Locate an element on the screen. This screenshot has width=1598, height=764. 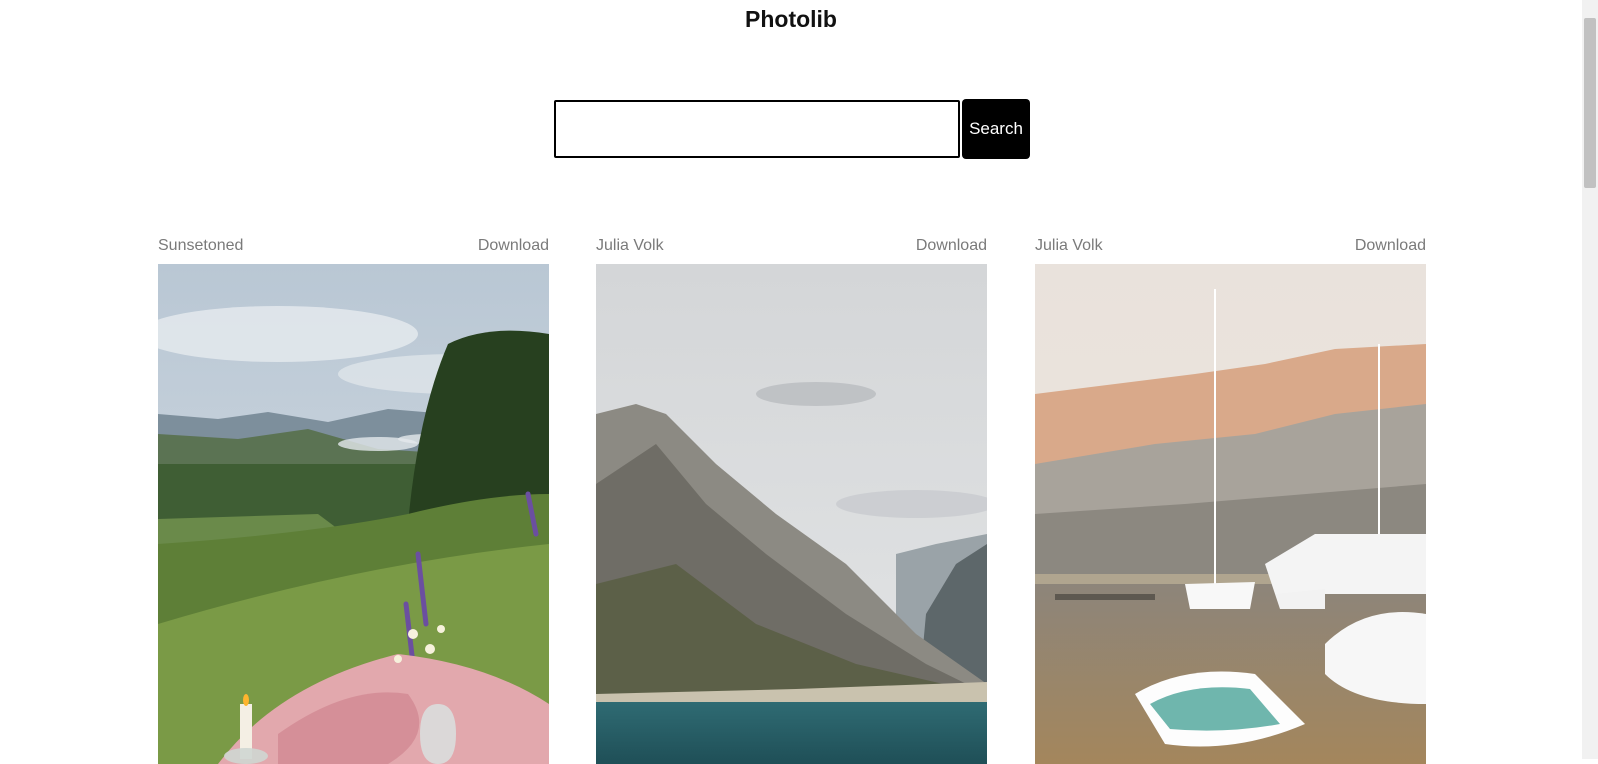
vertical-scrollbar is located at coordinates (1590, 379).